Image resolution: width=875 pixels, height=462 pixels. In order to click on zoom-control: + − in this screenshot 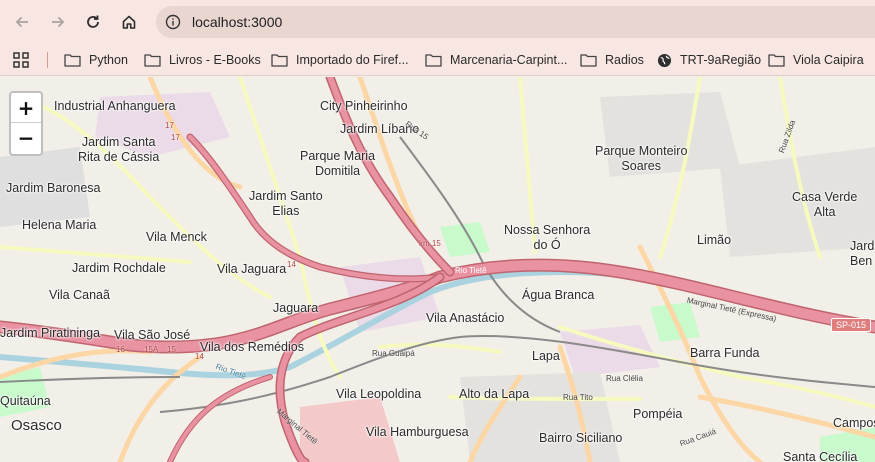, I will do `click(26, 123)`.